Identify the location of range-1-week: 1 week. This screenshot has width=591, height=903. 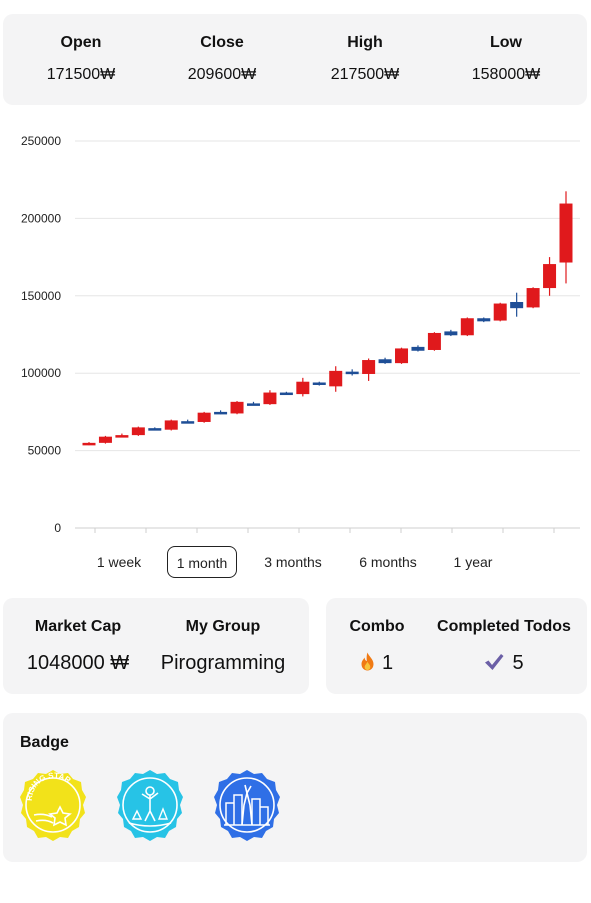
(119, 562).